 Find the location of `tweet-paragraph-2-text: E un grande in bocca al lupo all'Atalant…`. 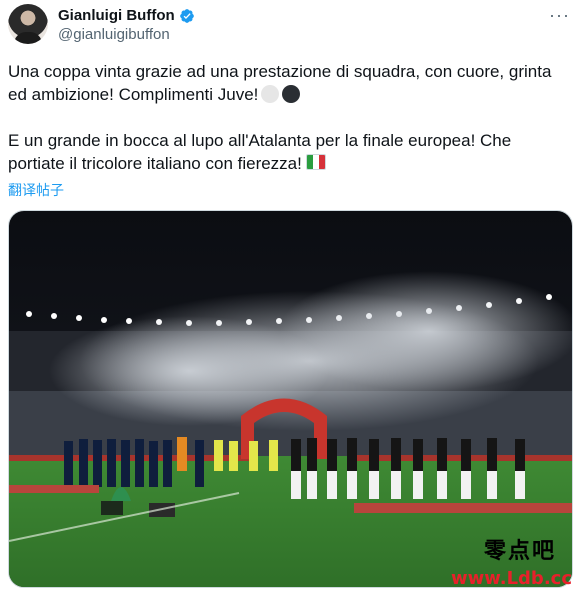

tweet-paragraph-2-text: E un grande in bocca al lupo all'Atalant… is located at coordinates (260, 152).